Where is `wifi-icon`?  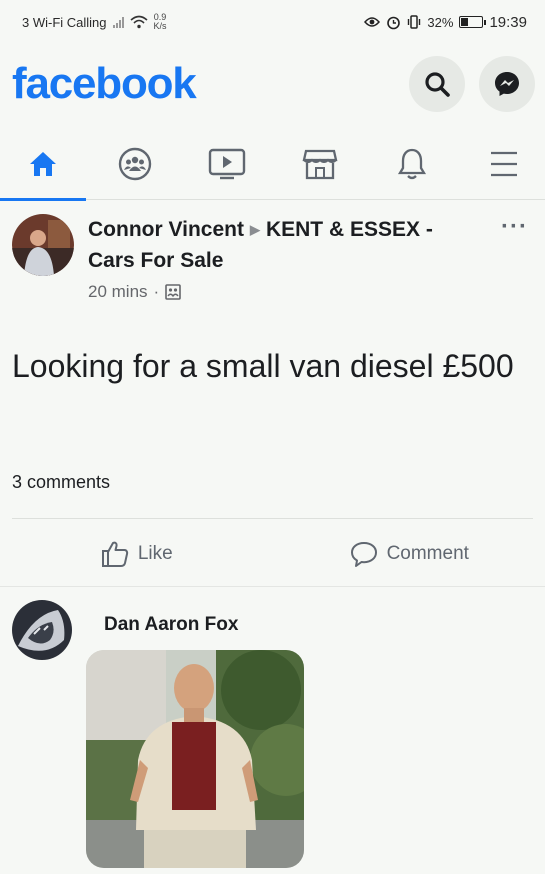 wifi-icon is located at coordinates (138, 22).